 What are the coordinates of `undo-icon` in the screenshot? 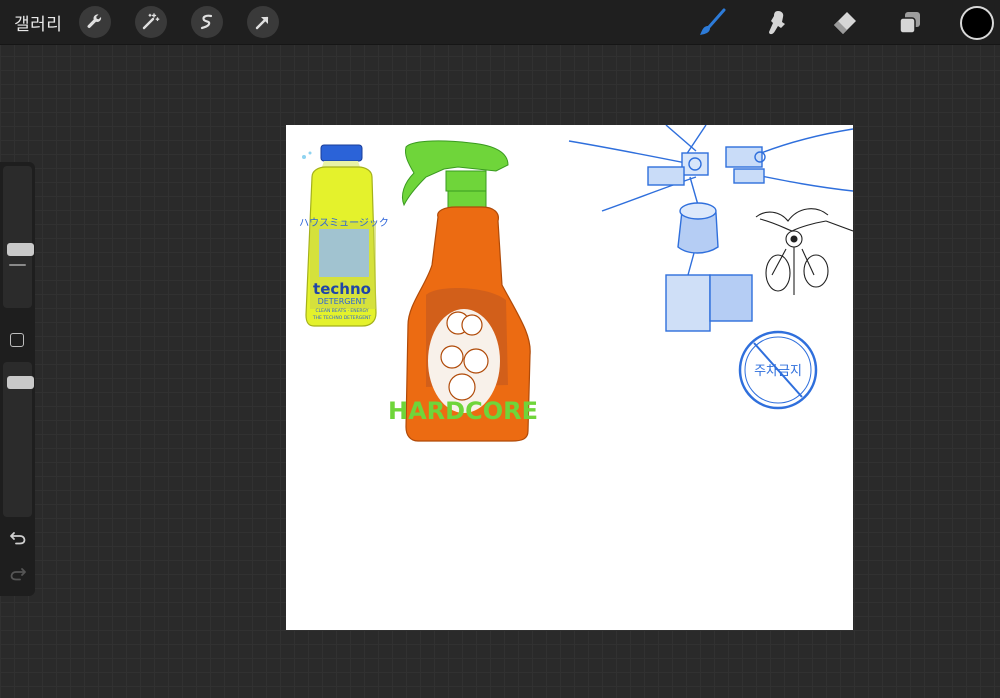 It's located at (18, 538).